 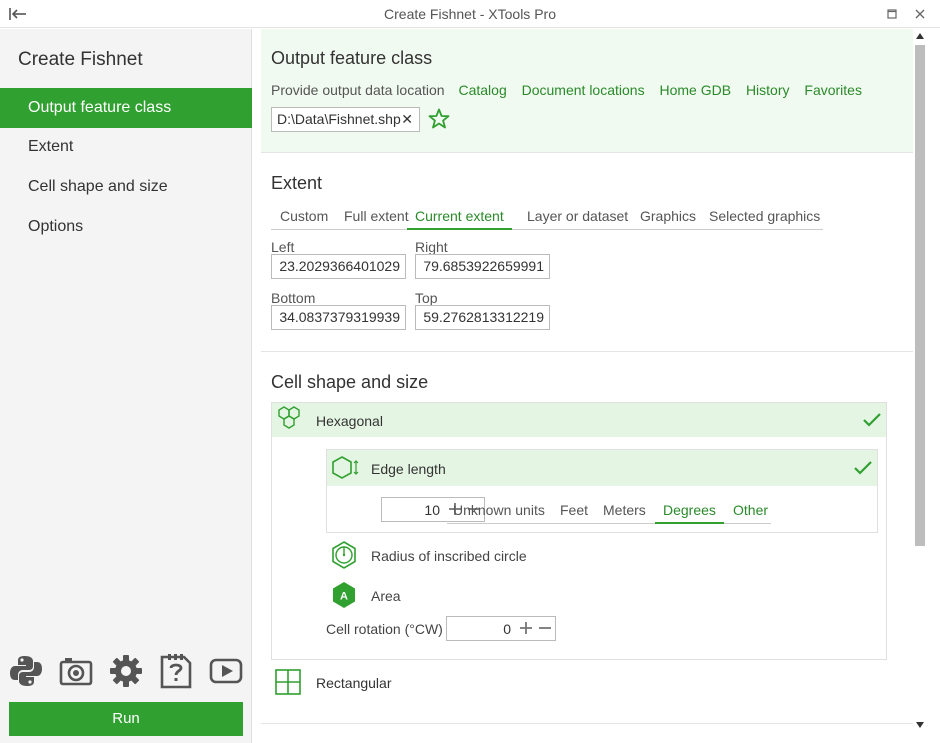 What do you see at coordinates (358, 90) in the screenshot?
I see `location-label: Provide output data location` at bounding box center [358, 90].